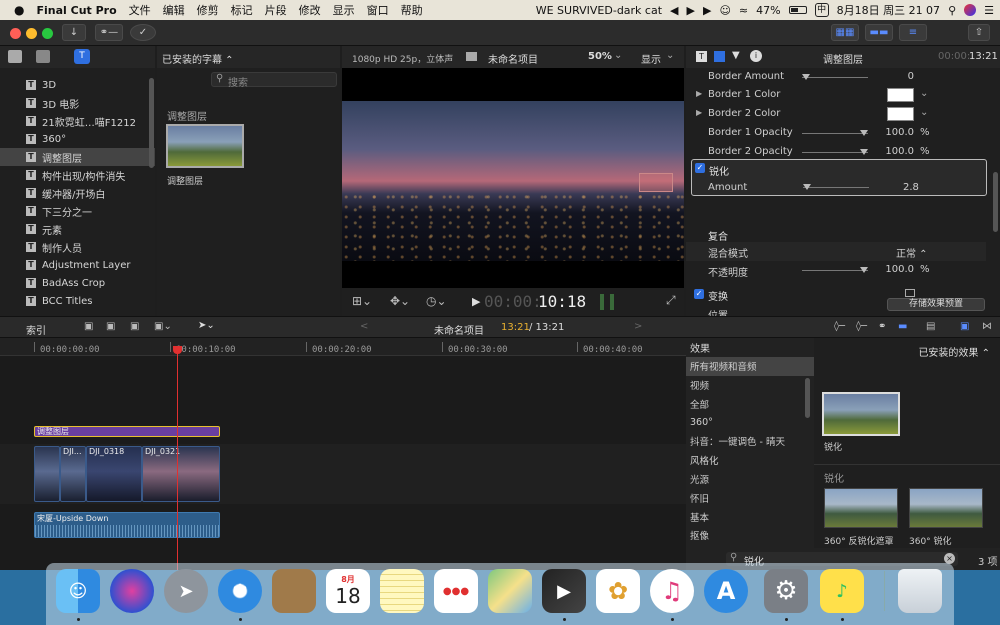 The height and width of the screenshot is (625, 1000). Describe the element at coordinates (82, 56) in the screenshot. I see `titles-generators-icon: T` at that location.